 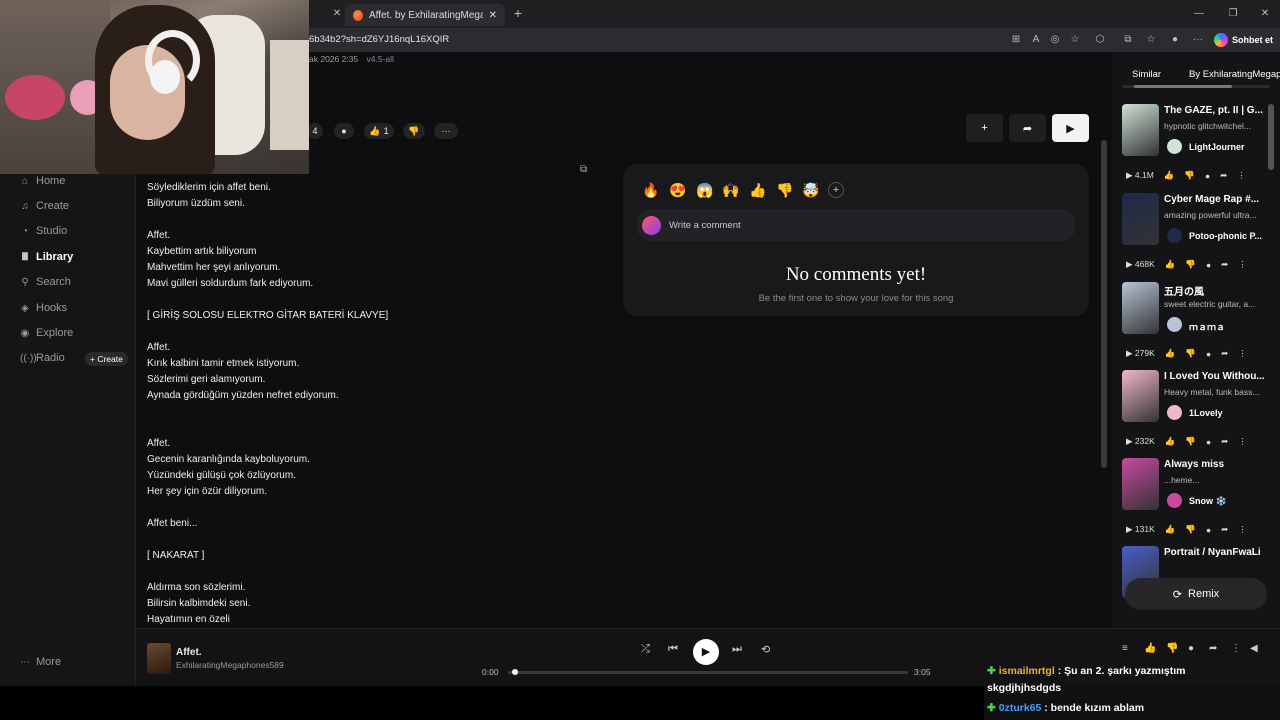 What do you see at coordinates (1196, 594) in the screenshot?
I see `remix-button: ⟳ Remix` at bounding box center [1196, 594].